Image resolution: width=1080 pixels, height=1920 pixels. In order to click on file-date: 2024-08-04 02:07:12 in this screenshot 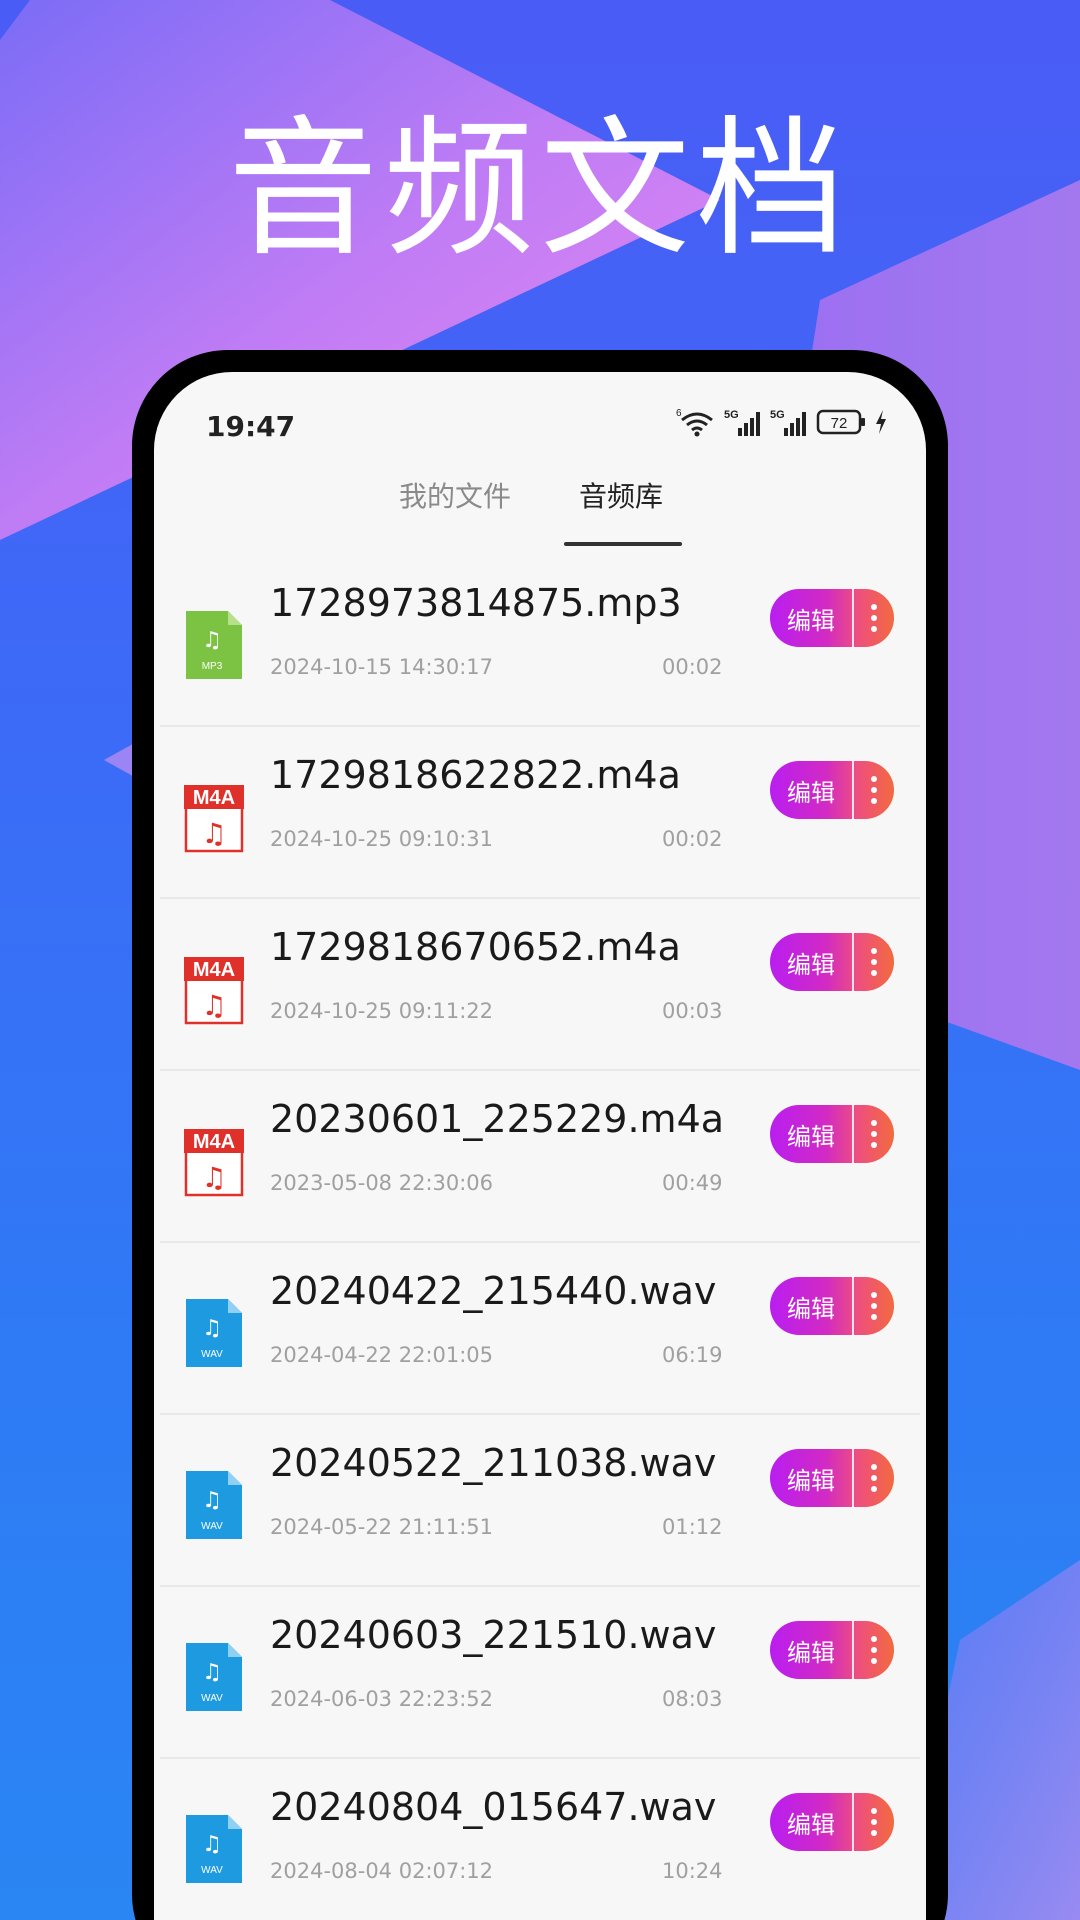, I will do `click(382, 1871)`.